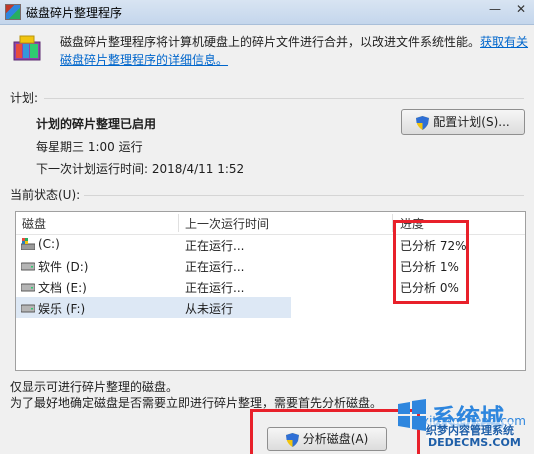  I want to click on defrag-program-icon, so click(27, 48).